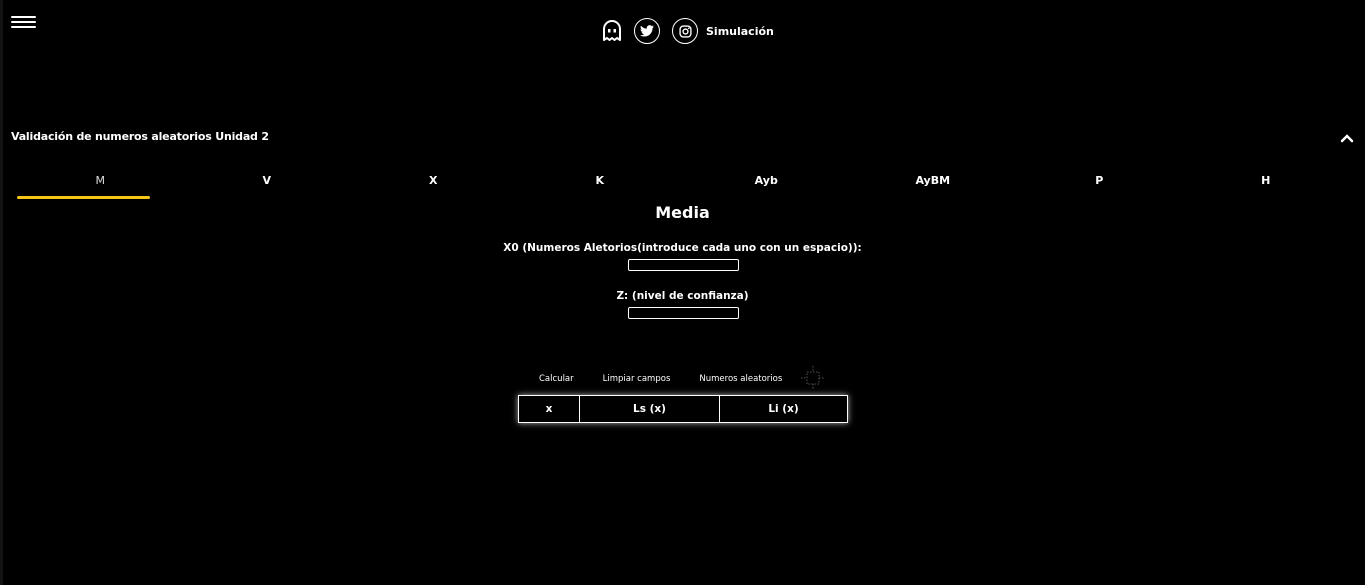  Describe the element at coordinates (1266, 185) in the screenshot. I see `tab-h: H` at that location.